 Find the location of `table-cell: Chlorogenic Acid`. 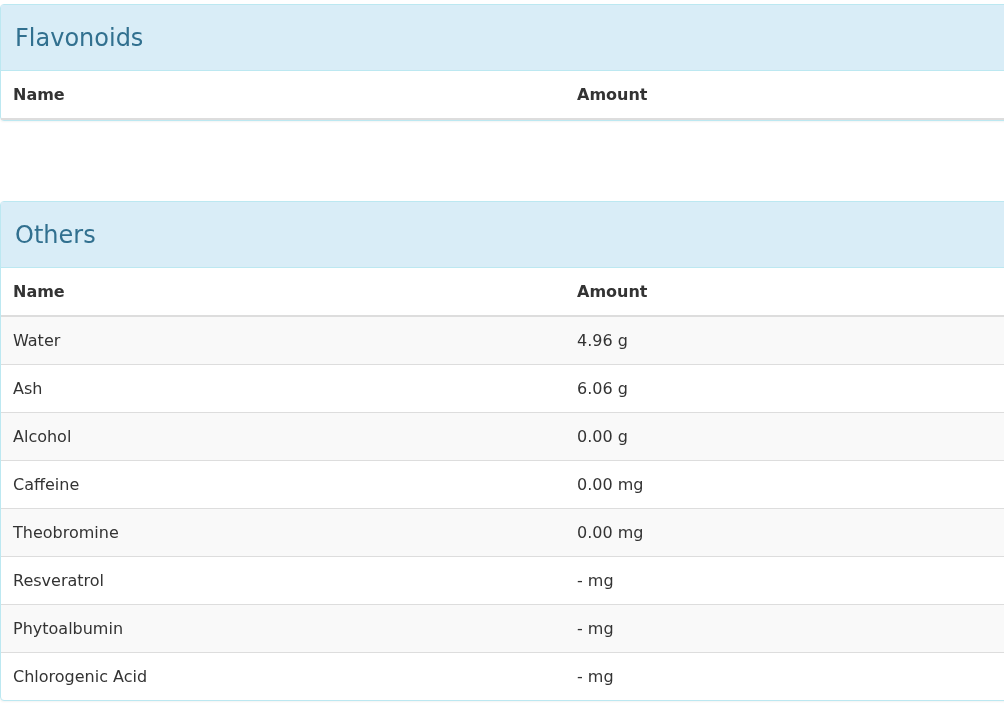

table-cell: Chlorogenic Acid is located at coordinates (283, 676).